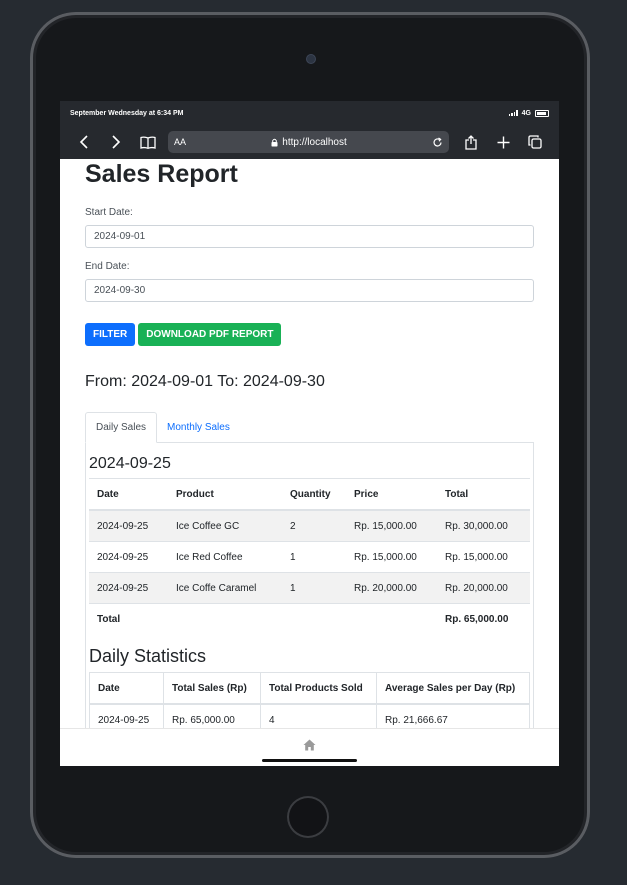 The height and width of the screenshot is (885, 627). Describe the element at coordinates (453, 715) in the screenshot. I see `cell-average: Rp. 21,666.67` at that location.